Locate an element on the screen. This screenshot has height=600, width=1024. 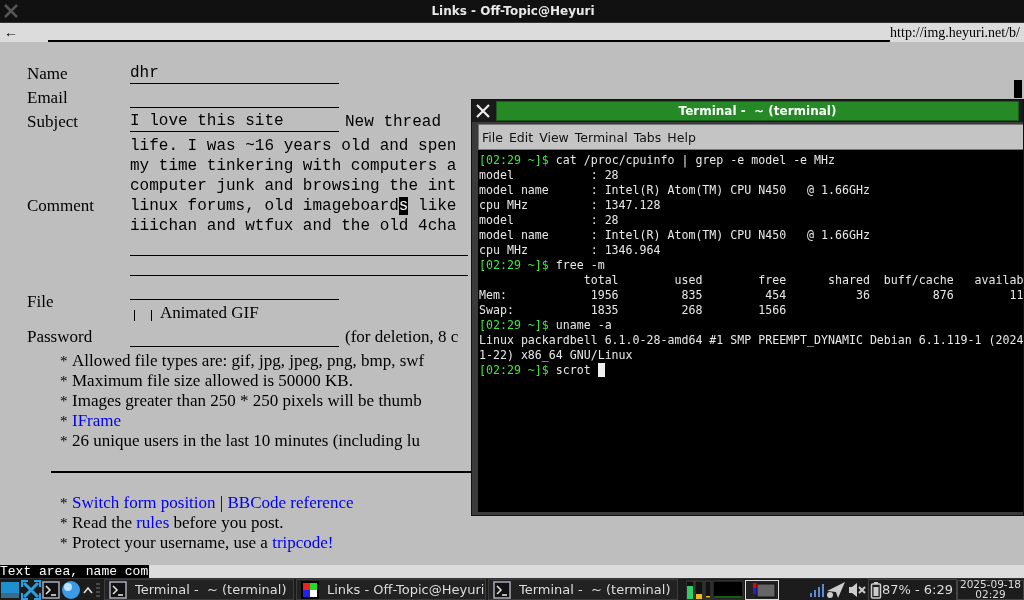
note-text: Images greater than 250 * 250 pixels will be thumb is located at coordinates (247, 401).